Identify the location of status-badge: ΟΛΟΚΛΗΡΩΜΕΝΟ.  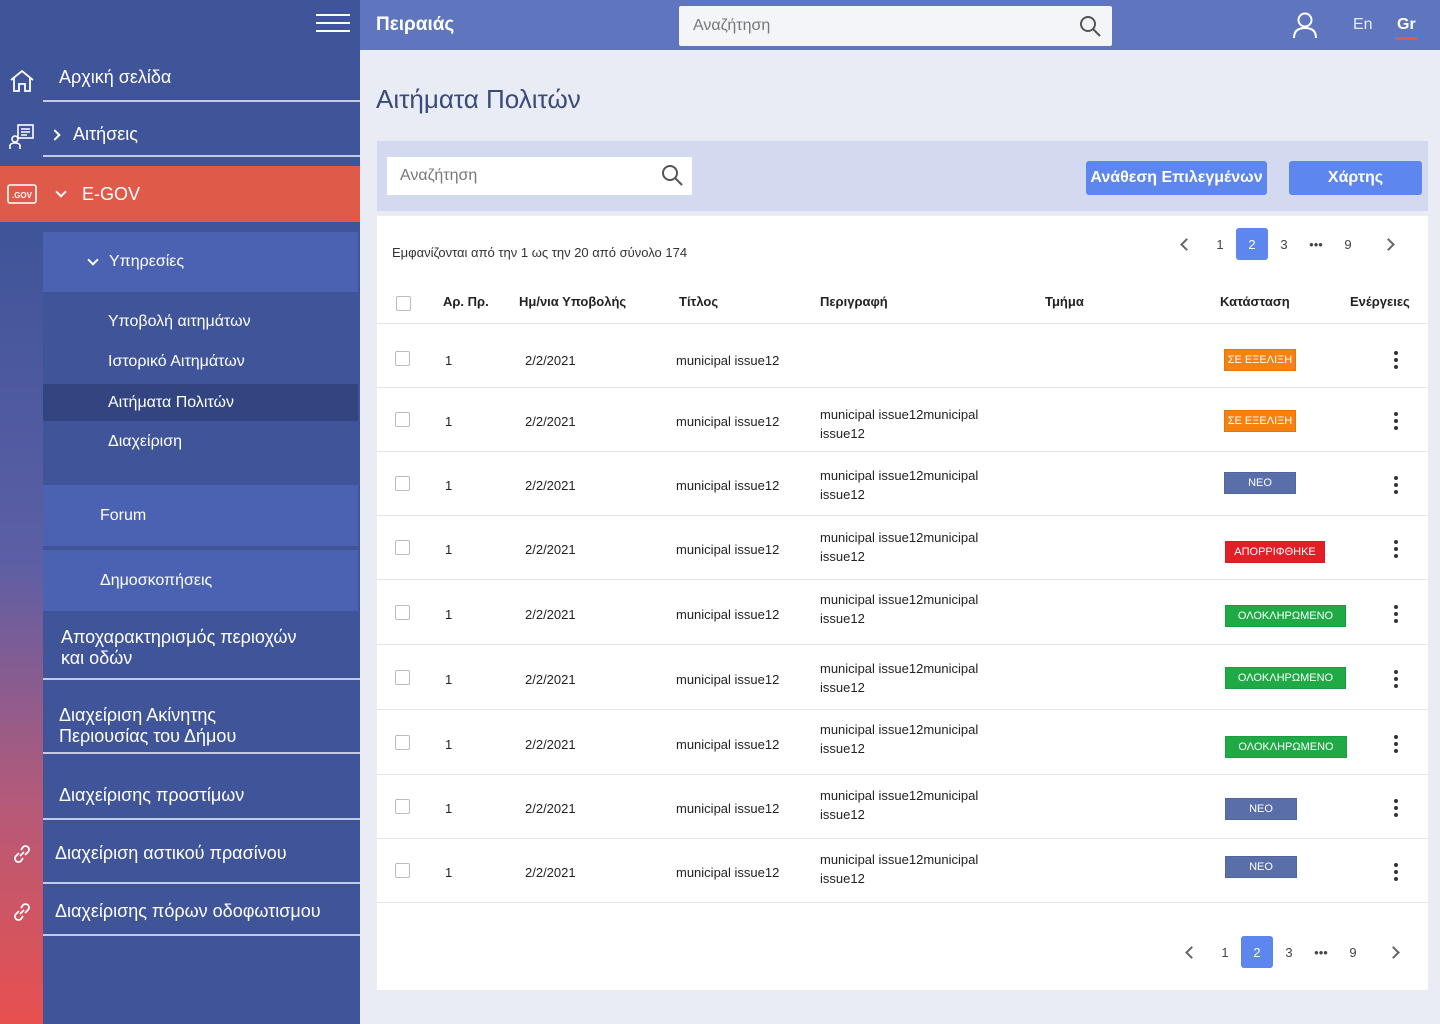
(1285, 616).